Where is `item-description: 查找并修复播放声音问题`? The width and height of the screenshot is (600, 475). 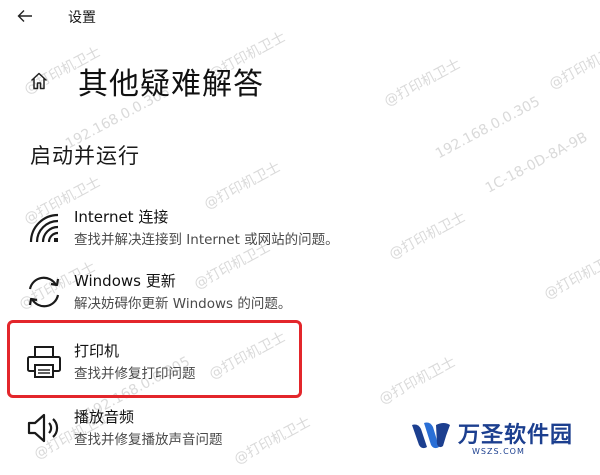 item-description: 查找并修复播放声音问题 is located at coordinates (148, 440).